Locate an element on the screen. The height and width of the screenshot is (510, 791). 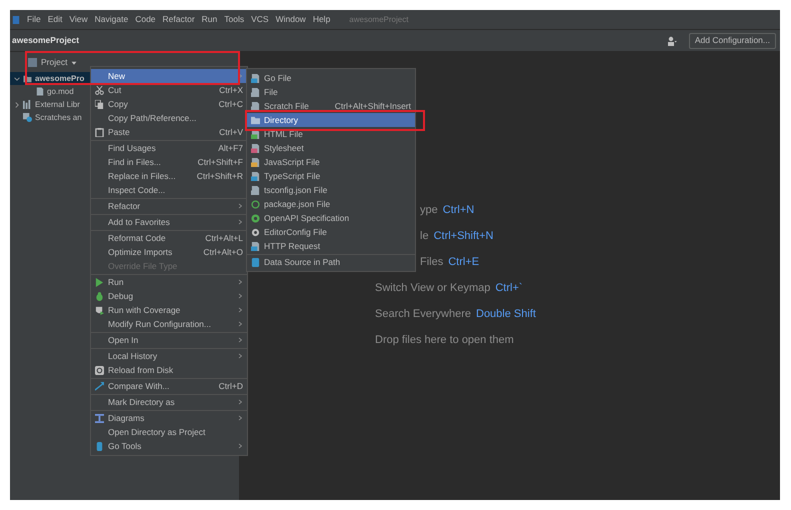
hint-text: ype is located at coordinates (429, 210).